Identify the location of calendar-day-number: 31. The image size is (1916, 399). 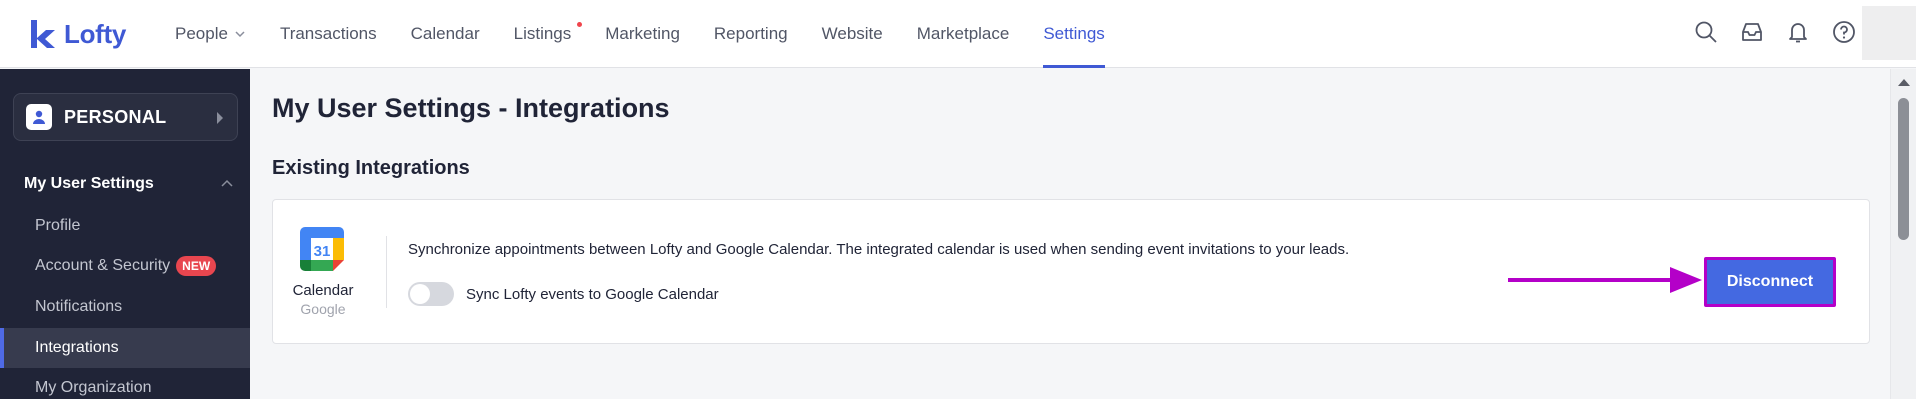
(322, 251).